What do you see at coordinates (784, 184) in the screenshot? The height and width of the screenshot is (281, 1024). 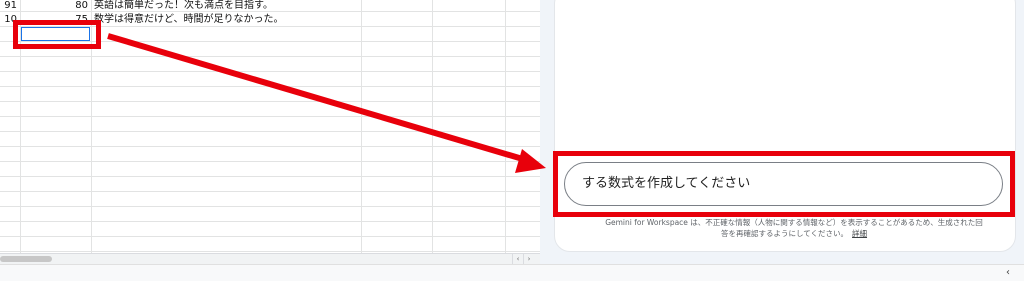 I see `prompt-input-highlight` at bounding box center [784, 184].